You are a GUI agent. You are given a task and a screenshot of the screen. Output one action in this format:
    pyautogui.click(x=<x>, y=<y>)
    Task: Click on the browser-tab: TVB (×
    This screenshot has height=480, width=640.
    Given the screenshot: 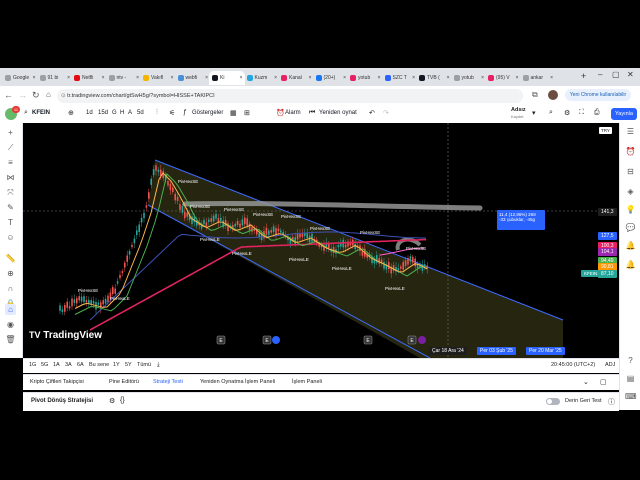 What is the action you would take?
    pyautogui.click(x=434, y=78)
    